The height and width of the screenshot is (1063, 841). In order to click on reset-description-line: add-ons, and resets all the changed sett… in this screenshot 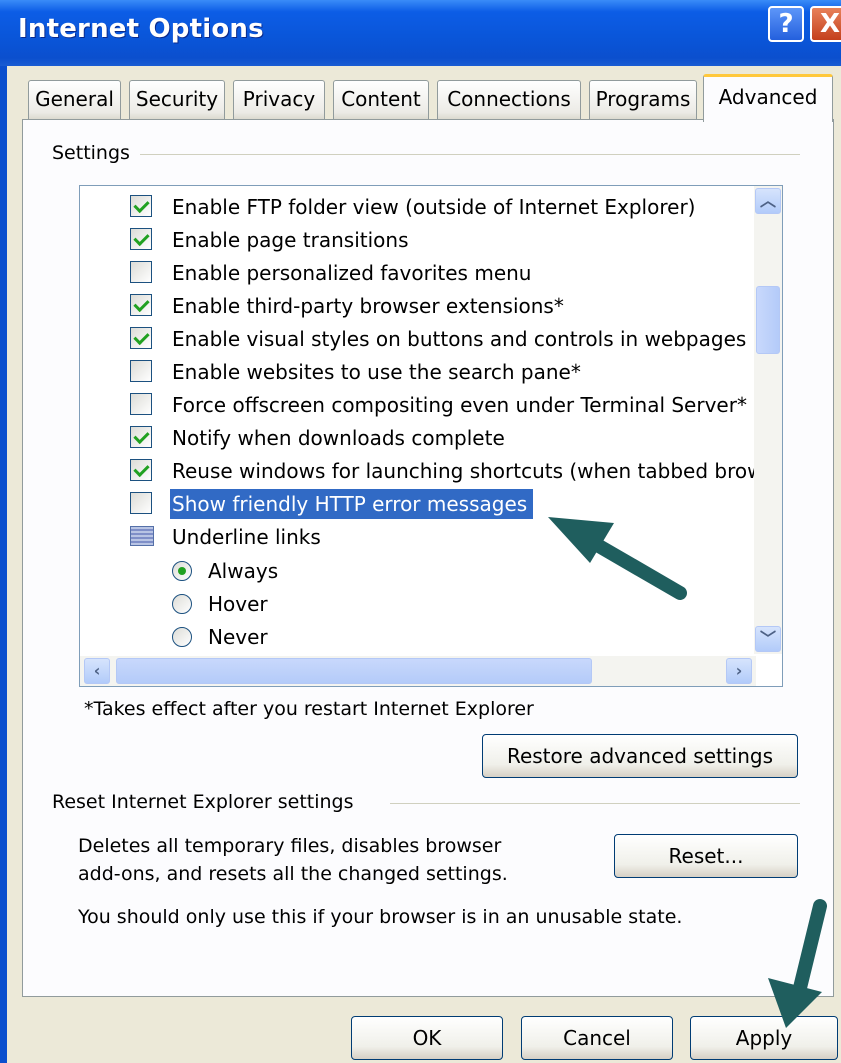, I will do `click(293, 874)`.